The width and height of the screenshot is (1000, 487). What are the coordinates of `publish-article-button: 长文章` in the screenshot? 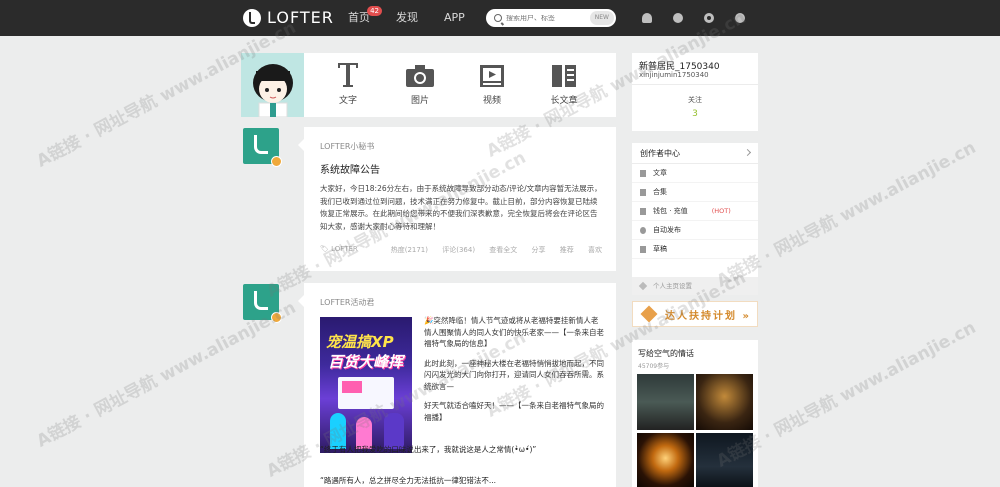 It's located at (564, 85).